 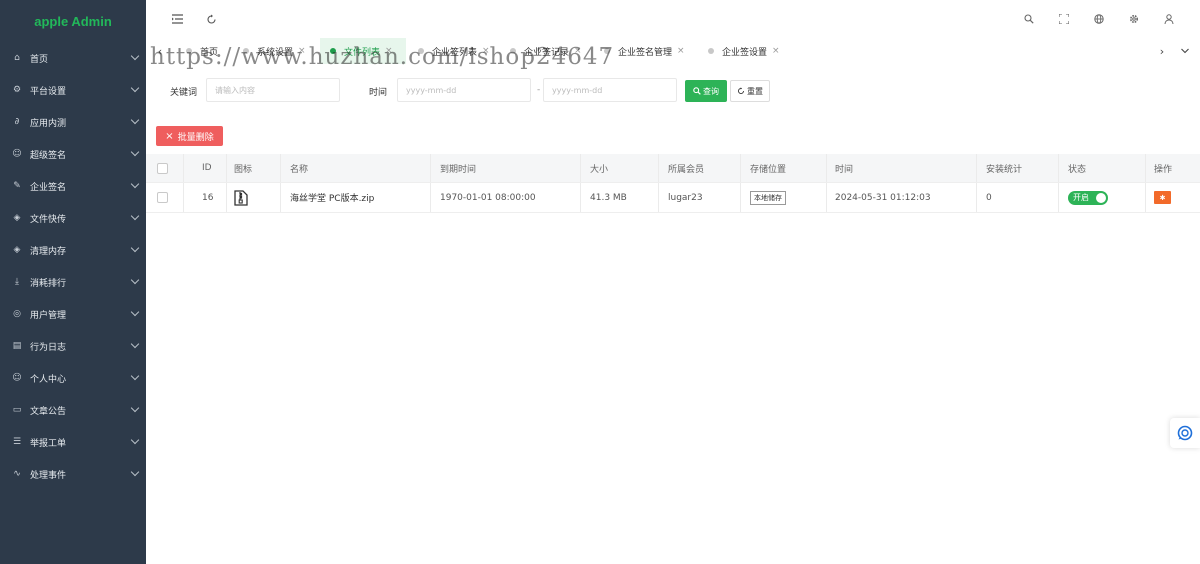 What do you see at coordinates (73, 410) in the screenshot?
I see `sidebar-item-11: ▭ 文章公告` at bounding box center [73, 410].